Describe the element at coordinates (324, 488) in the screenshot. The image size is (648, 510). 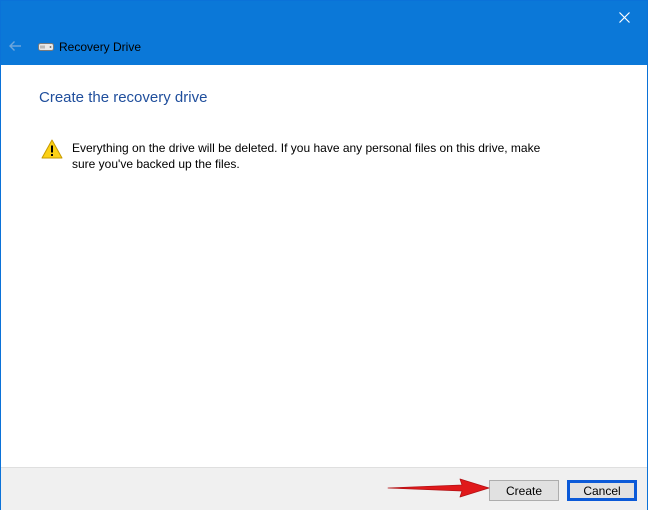
I see `button-bar: Create Cancel` at that location.